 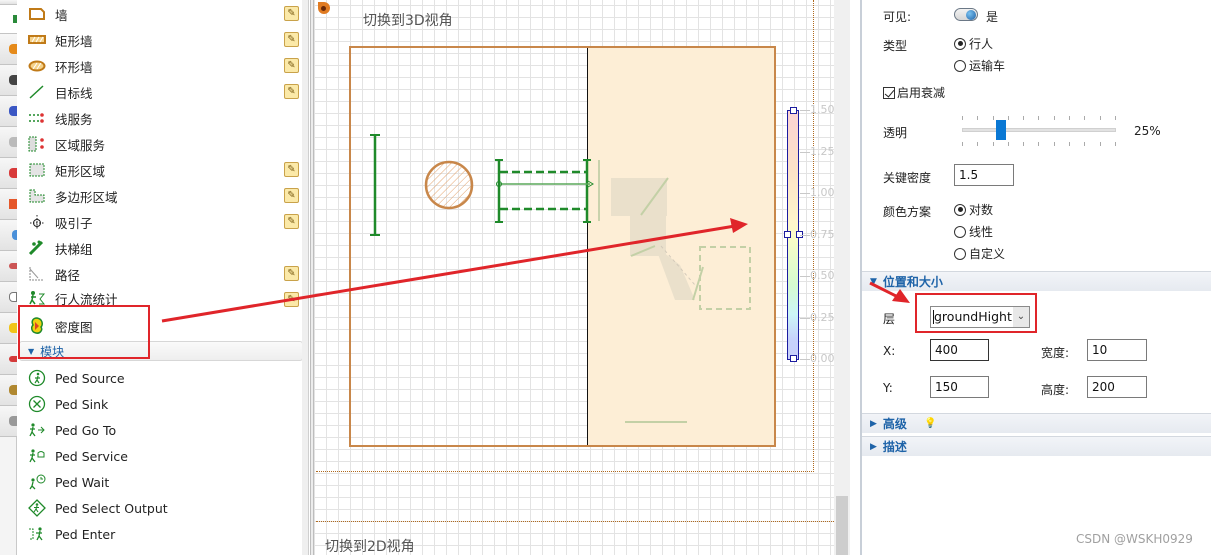 I want to click on visible-toggle, so click(x=966, y=14).